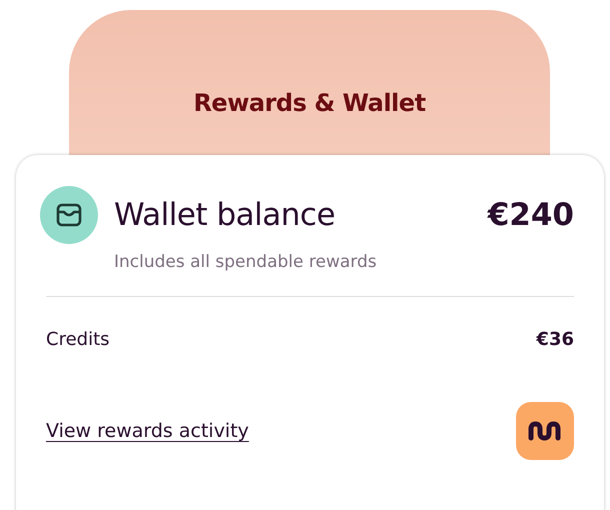  Describe the element at coordinates (555, 339) in the screenshot. I see `row-value: €36` at that location.